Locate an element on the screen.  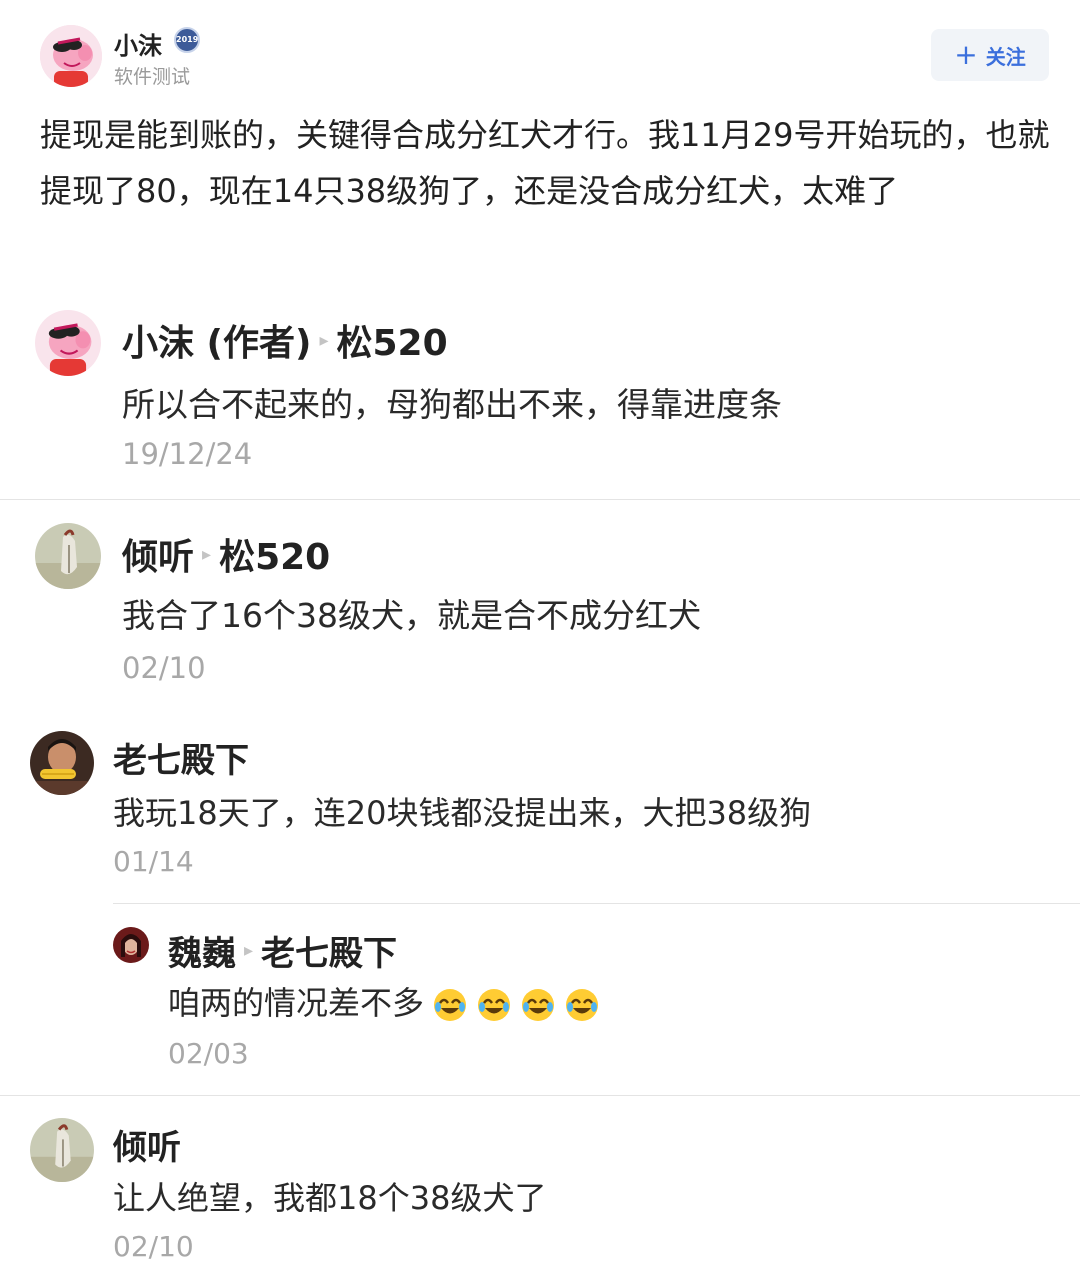
comment-date: 19/12/24 is located at coordinates (187, 454).